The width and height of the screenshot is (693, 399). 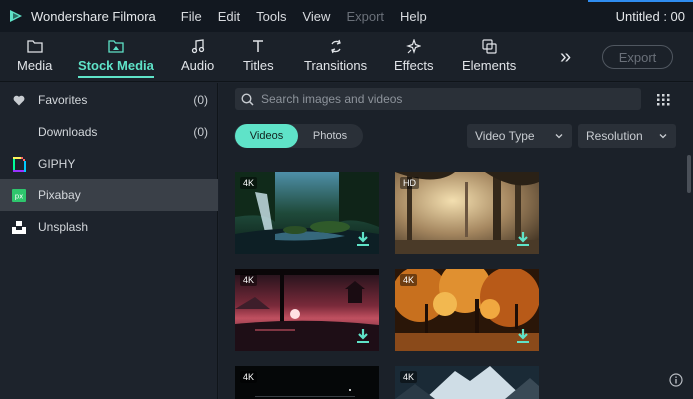 What do you see at coordinates (198, 46) in the screenshot?
I see `music-note-icon` at bounding box center [198, 46].